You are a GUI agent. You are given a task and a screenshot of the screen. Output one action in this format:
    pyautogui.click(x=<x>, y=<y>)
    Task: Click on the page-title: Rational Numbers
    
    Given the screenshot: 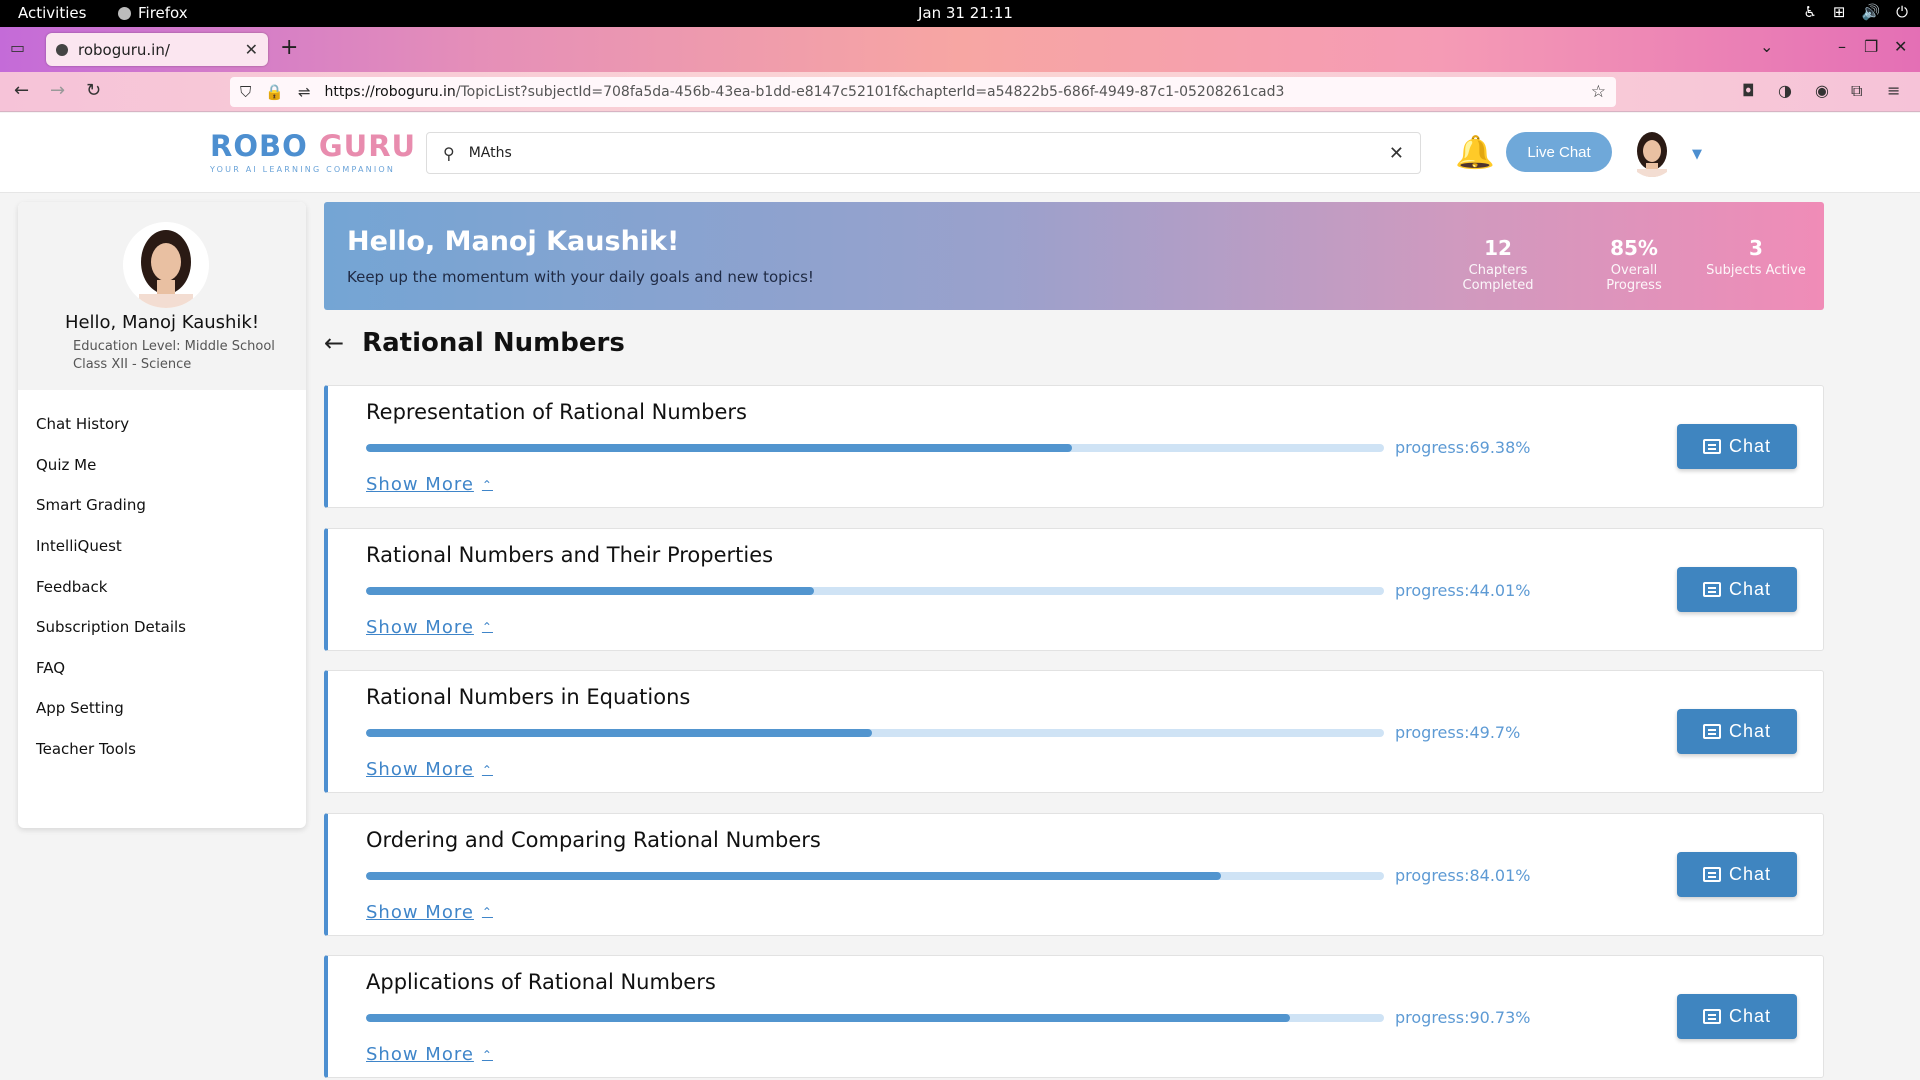 What is the action you would take?
    pyautogui.click(x=493, y=343)
    